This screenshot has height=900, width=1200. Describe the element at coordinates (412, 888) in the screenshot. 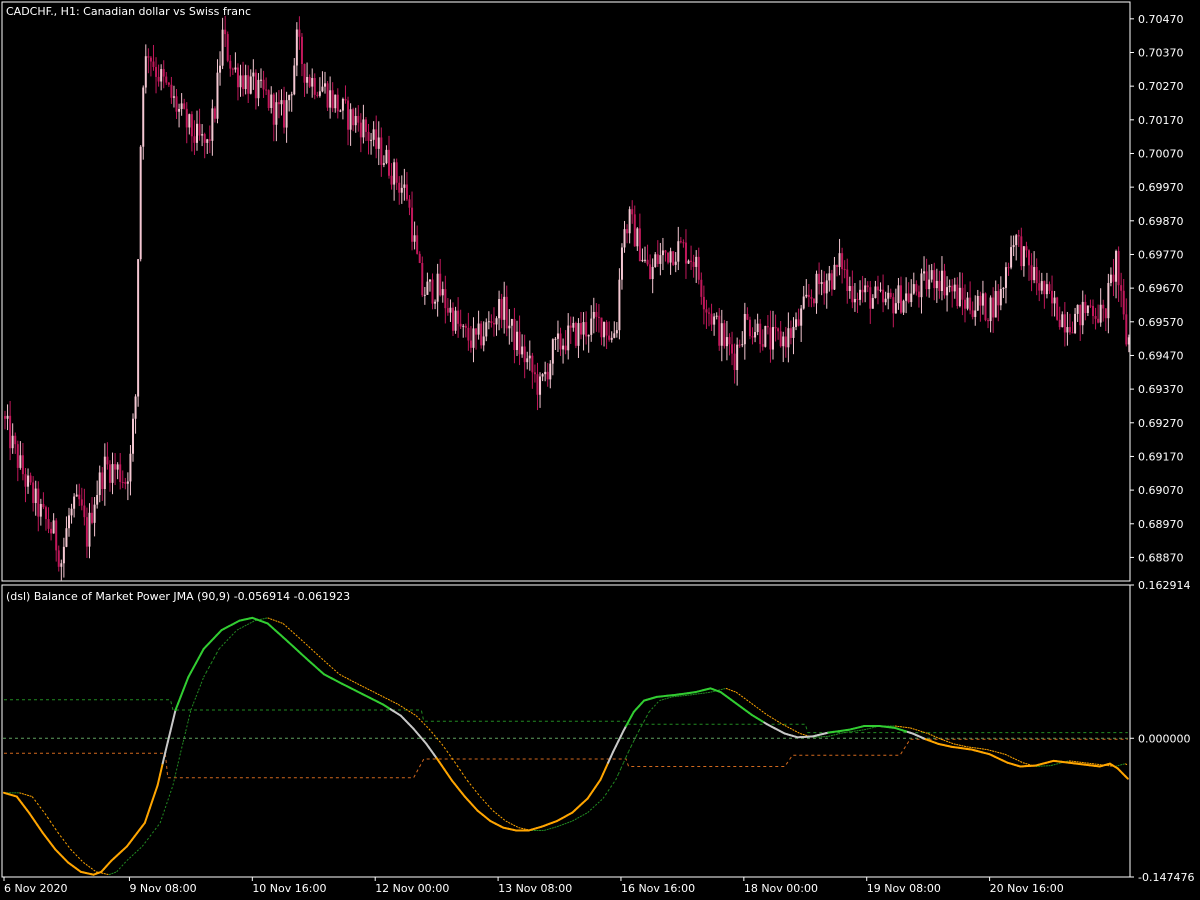

I see `time-tick-label: 12 Nov 00:00` at that location.